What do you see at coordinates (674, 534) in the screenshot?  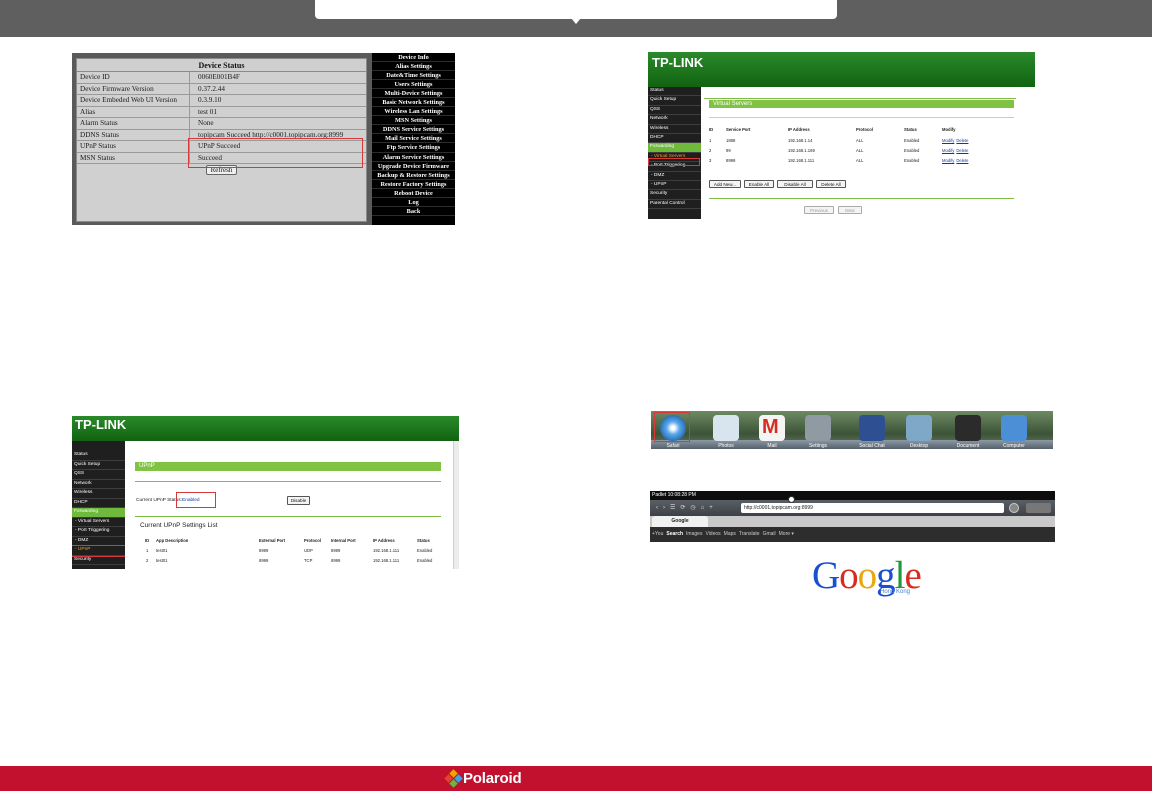 I see `google-bar-link: Search` at bounding box center [674, 534].